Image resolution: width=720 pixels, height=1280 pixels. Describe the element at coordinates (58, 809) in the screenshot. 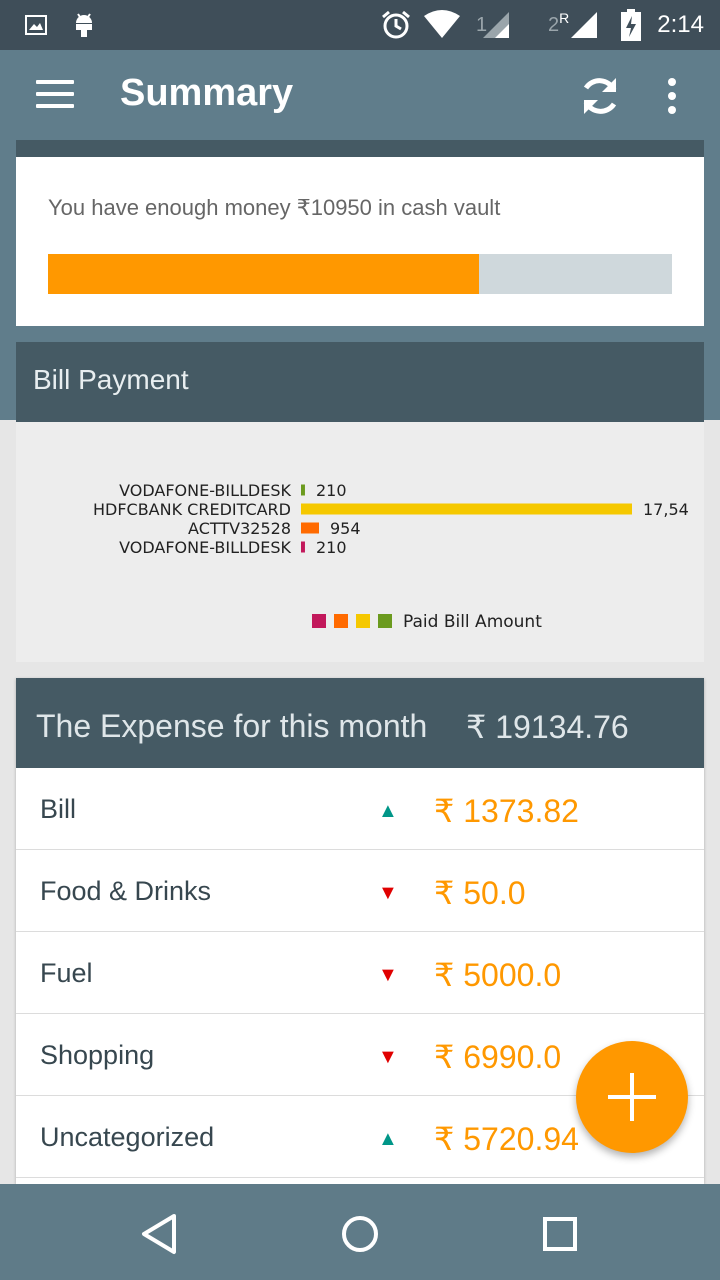

I see `expense-category: Bill` at that location.